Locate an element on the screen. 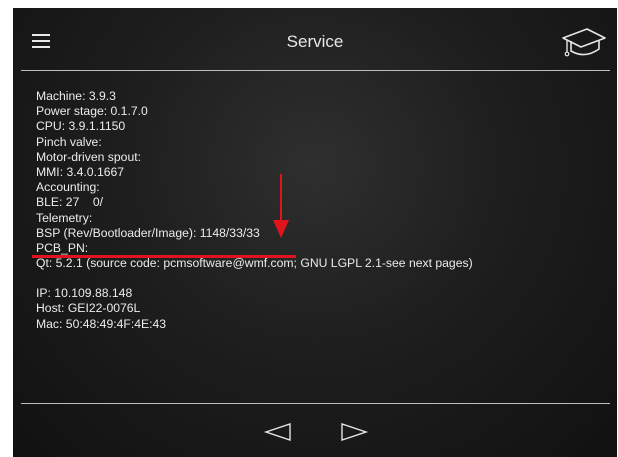 This screenshot has width=618, height=457. annotation-underline is located at coordinates (164, 256).